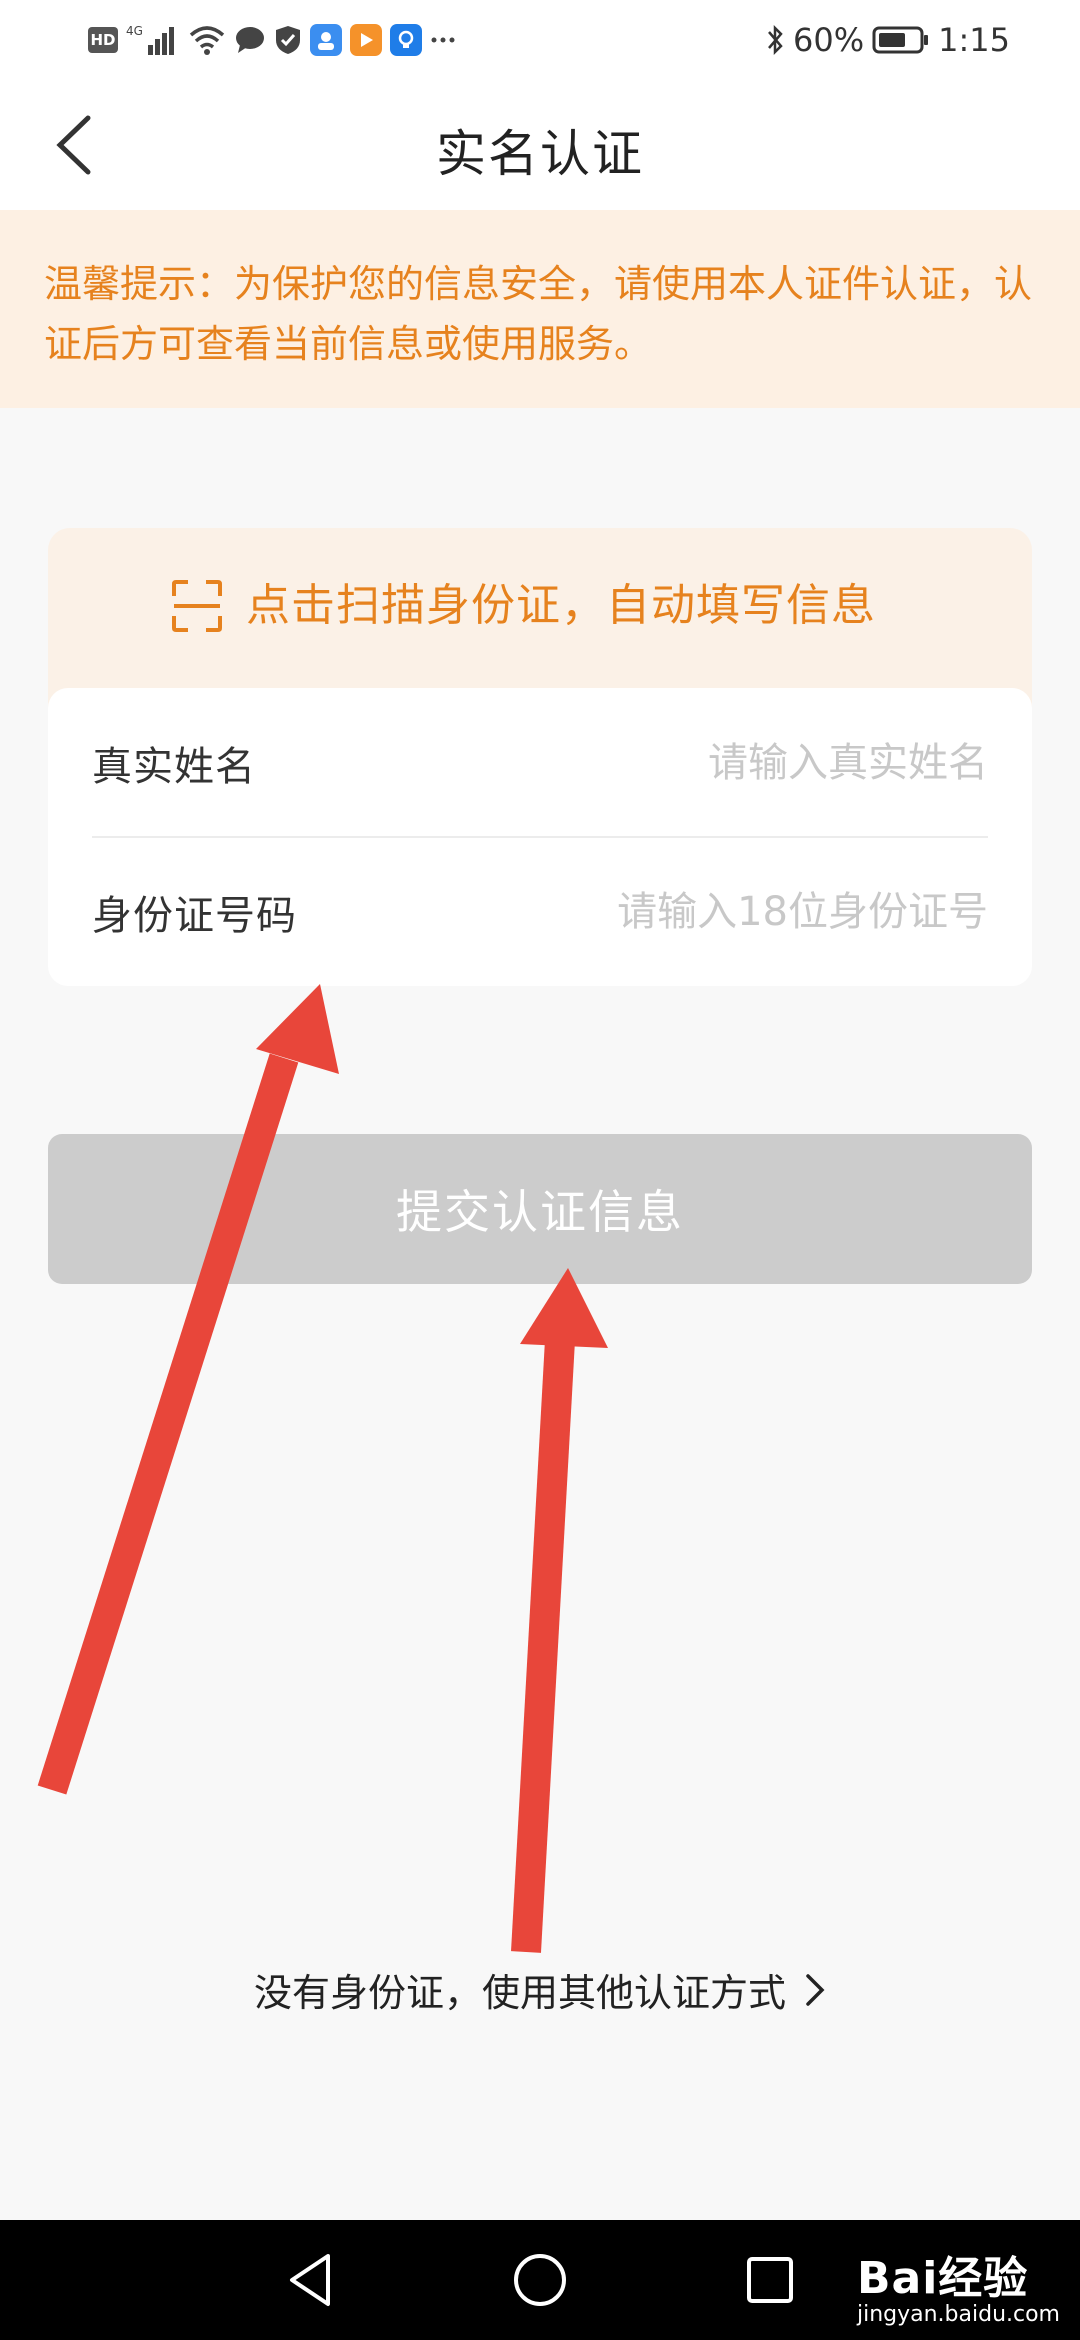 This screenshot has width=1080, height=2340. What do you see at coordinates (288, 40) in the screenshot?
I see `shield-icon` at bounding box center [288, 40].